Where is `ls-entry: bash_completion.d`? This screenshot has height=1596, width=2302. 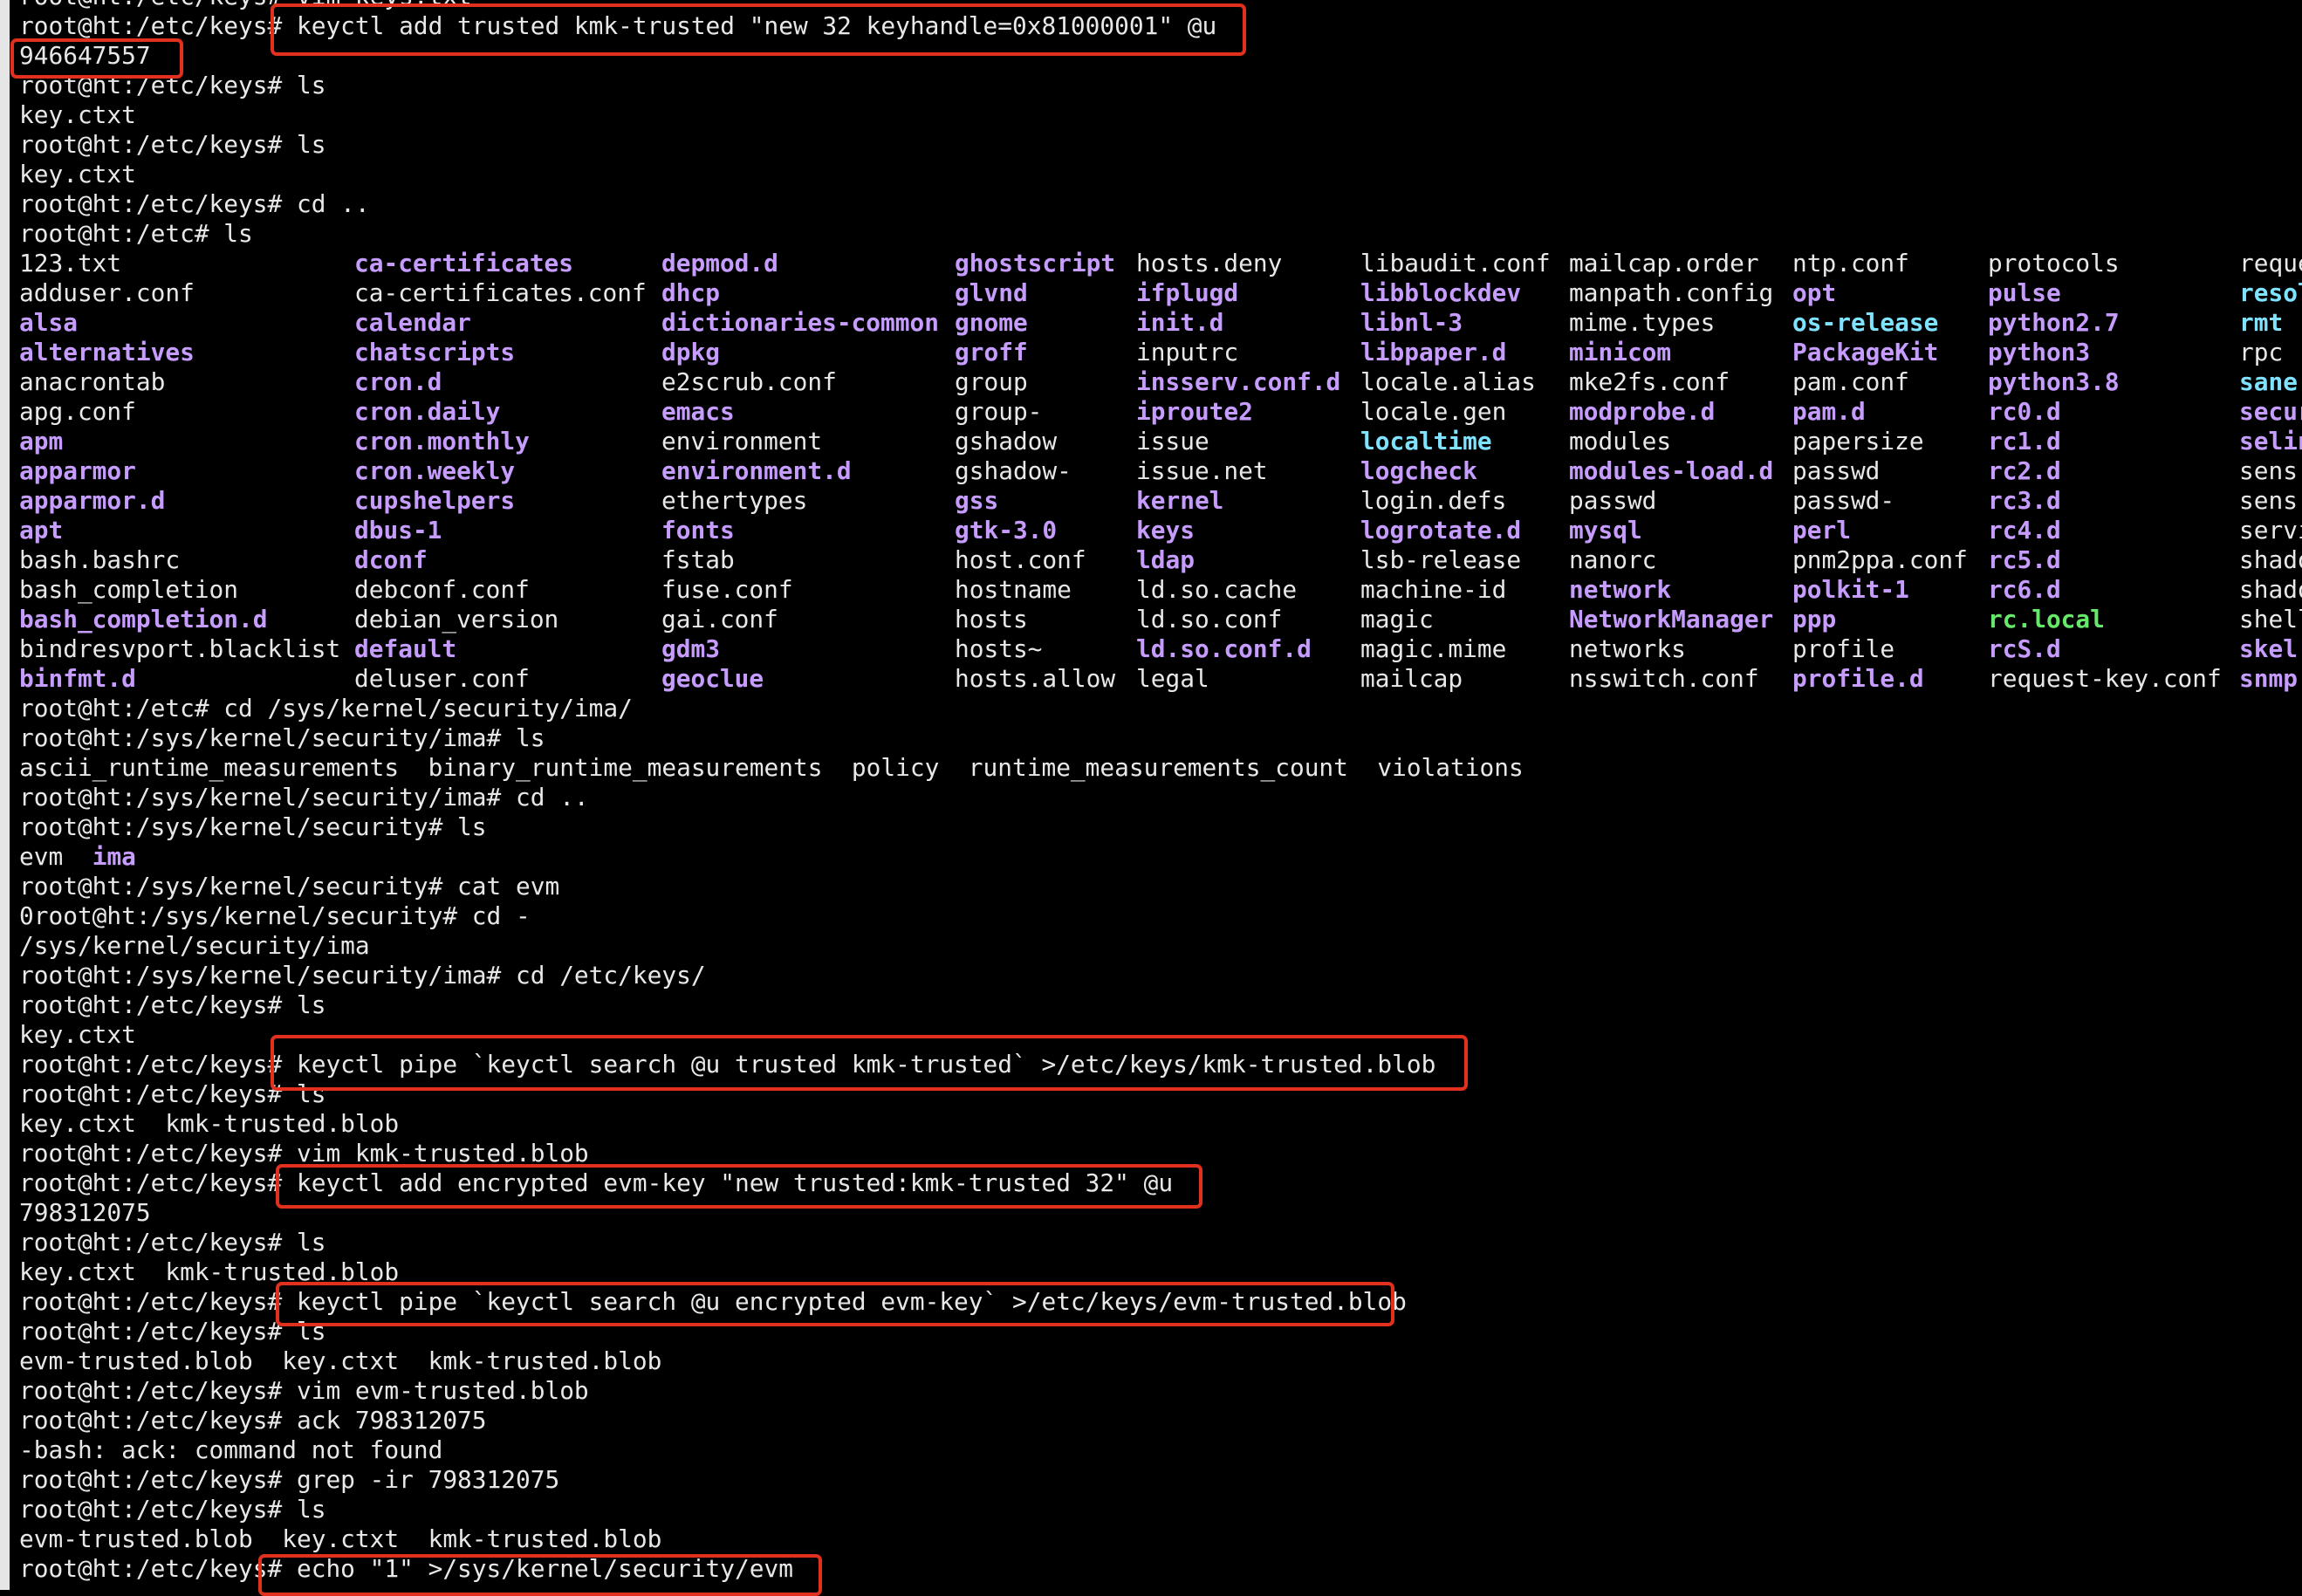 ls-entry: bash_completion.d is located at coordinates (143, 620).